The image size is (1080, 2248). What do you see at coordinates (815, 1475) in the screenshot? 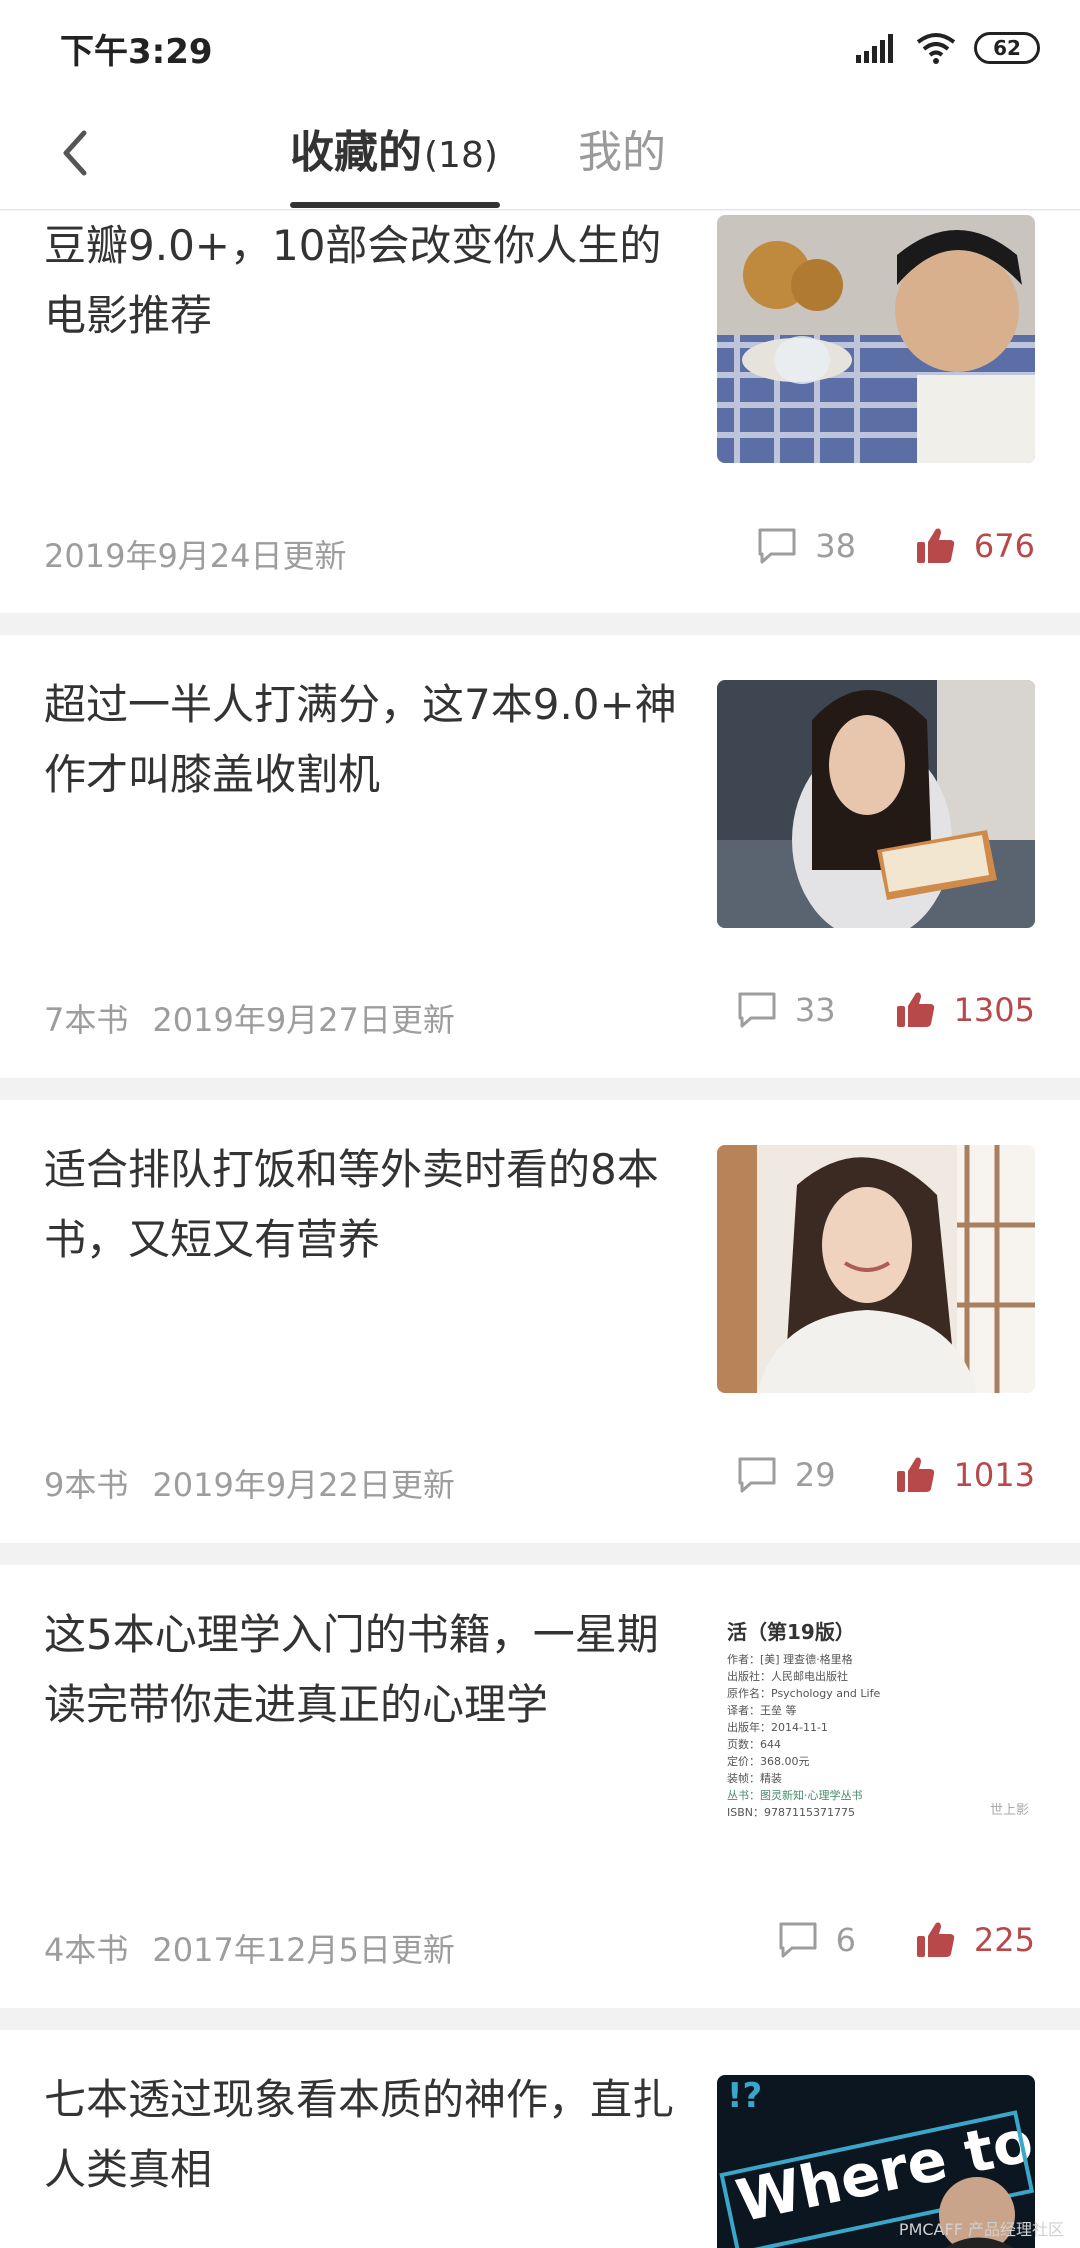
I see `comment-count: 29` at bounding box center [815, 1475].